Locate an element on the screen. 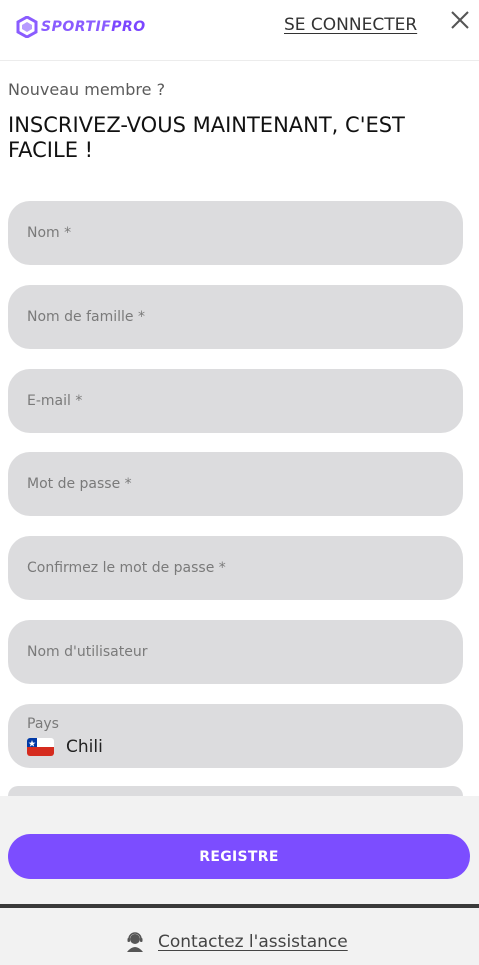  password-placeholder: Mot de passe * is located at coordinates (79, 484).